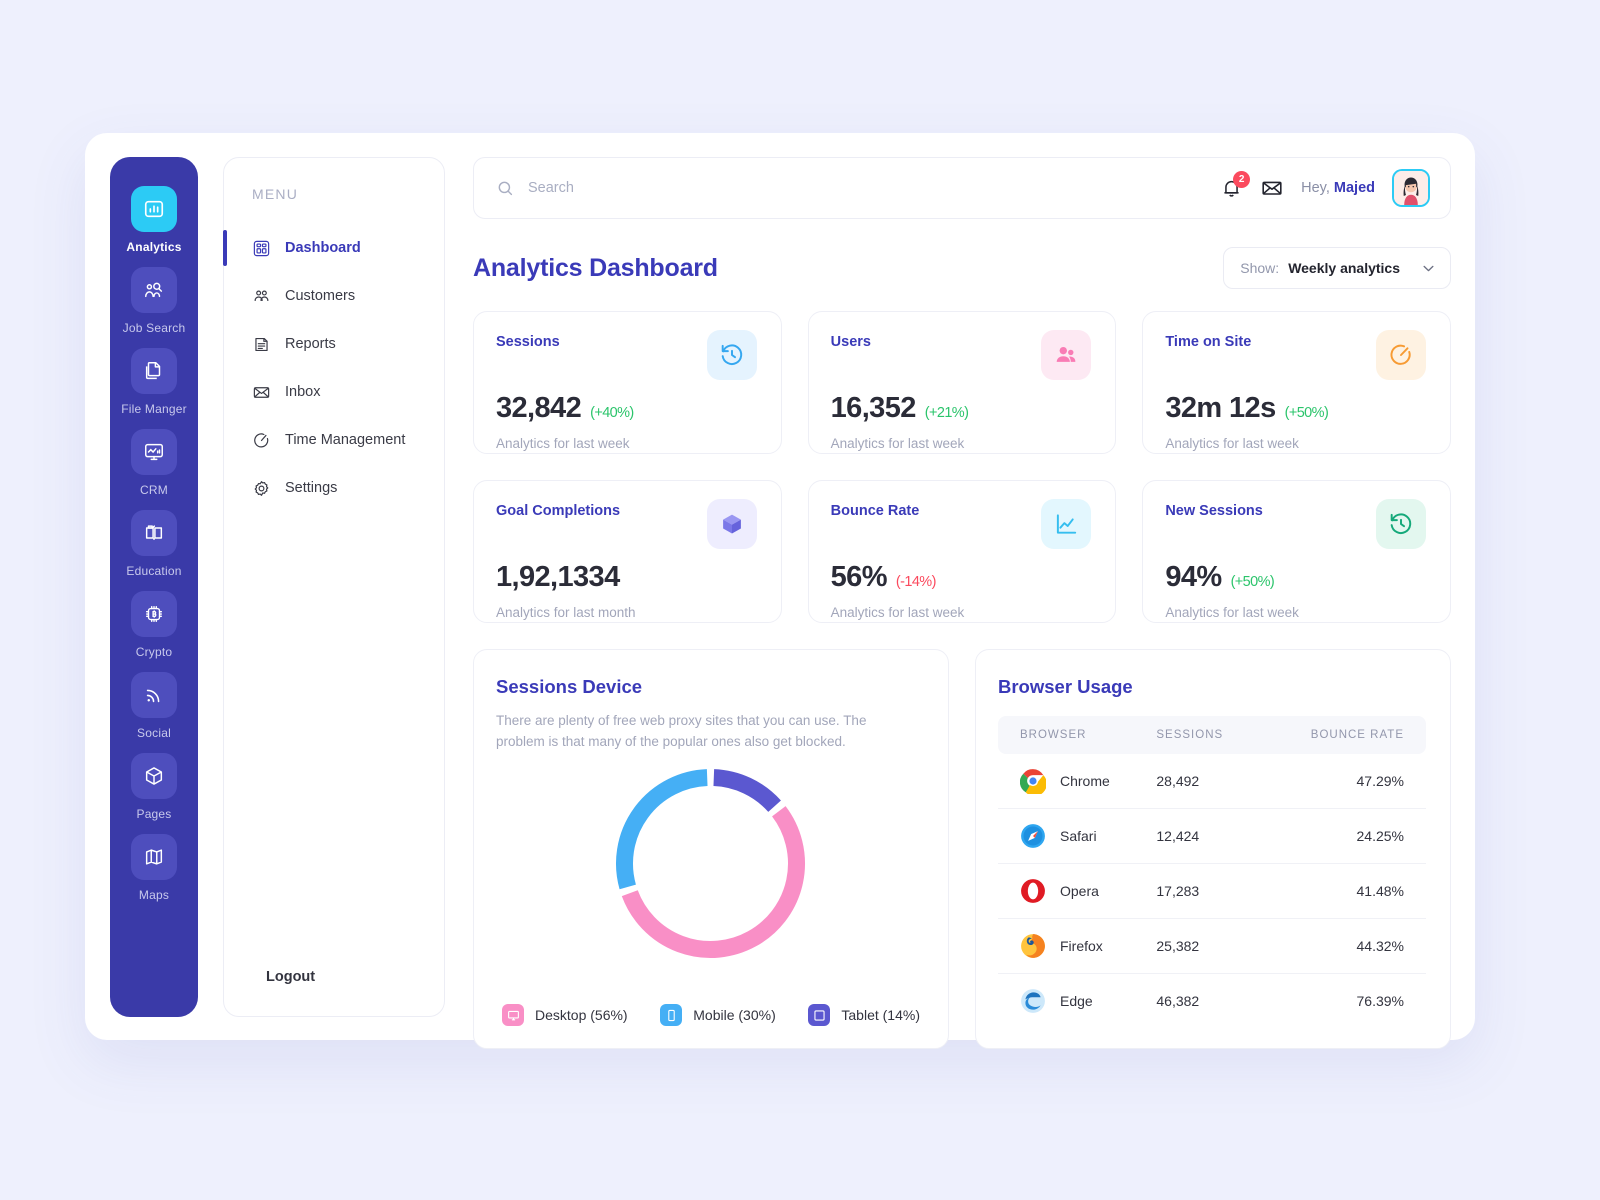 This screenshot has width=1600, height=1200. I want to click on stat-delta: (-14%), so click(916, 582).